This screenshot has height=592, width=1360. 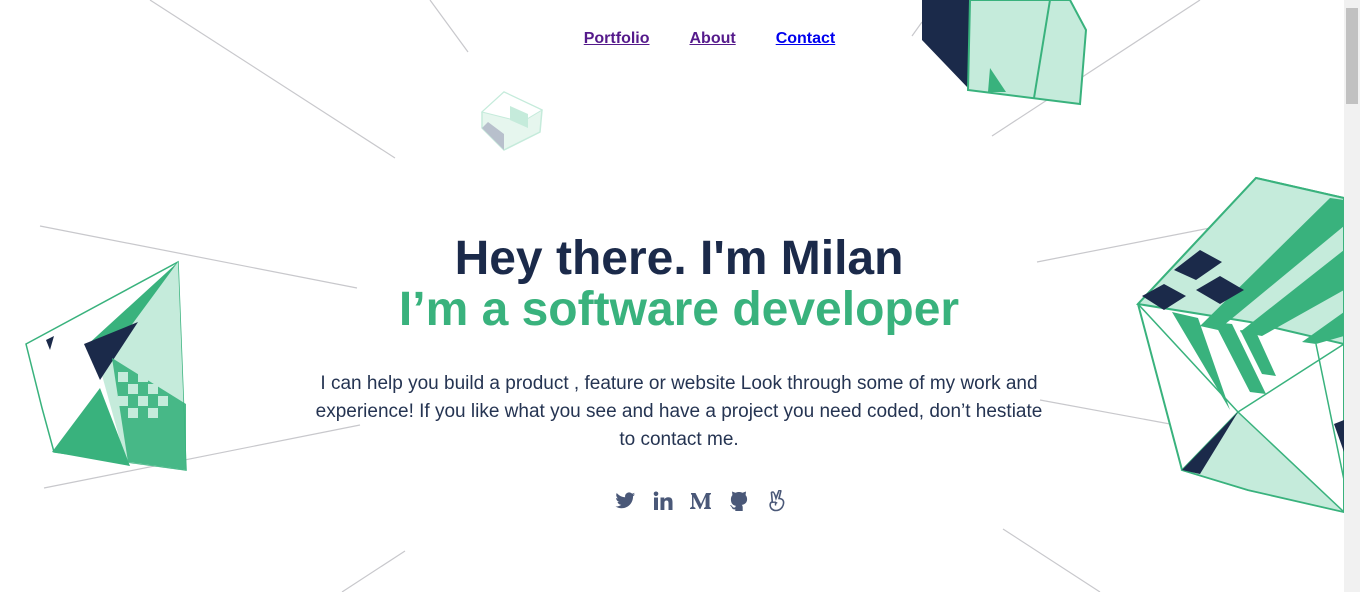 I want to click on shape-small-cube, so click(x=512, y=121).